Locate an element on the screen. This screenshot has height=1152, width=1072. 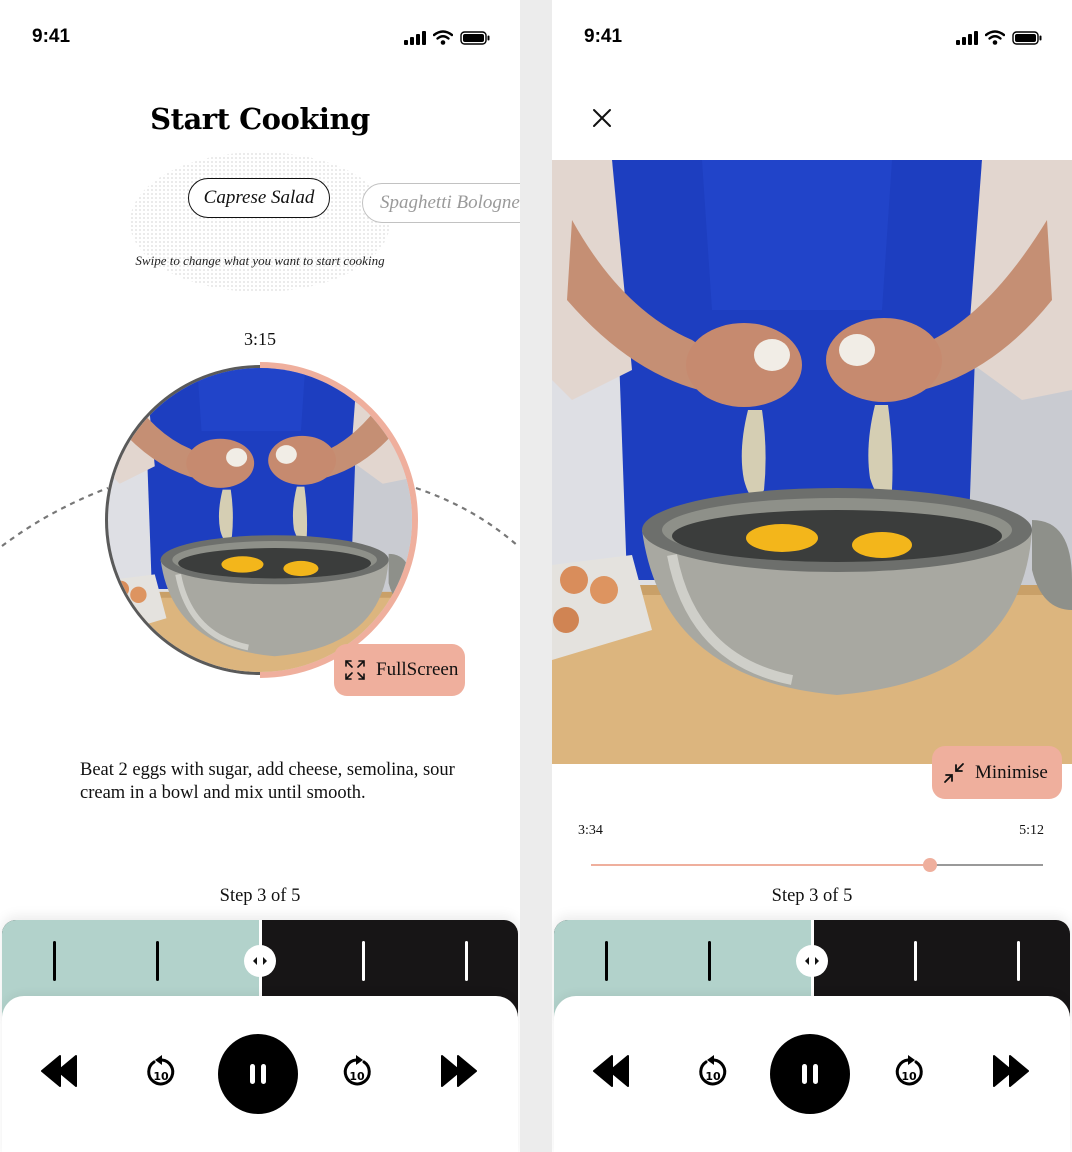
minimise-icon is located at coordinates (954, 772).